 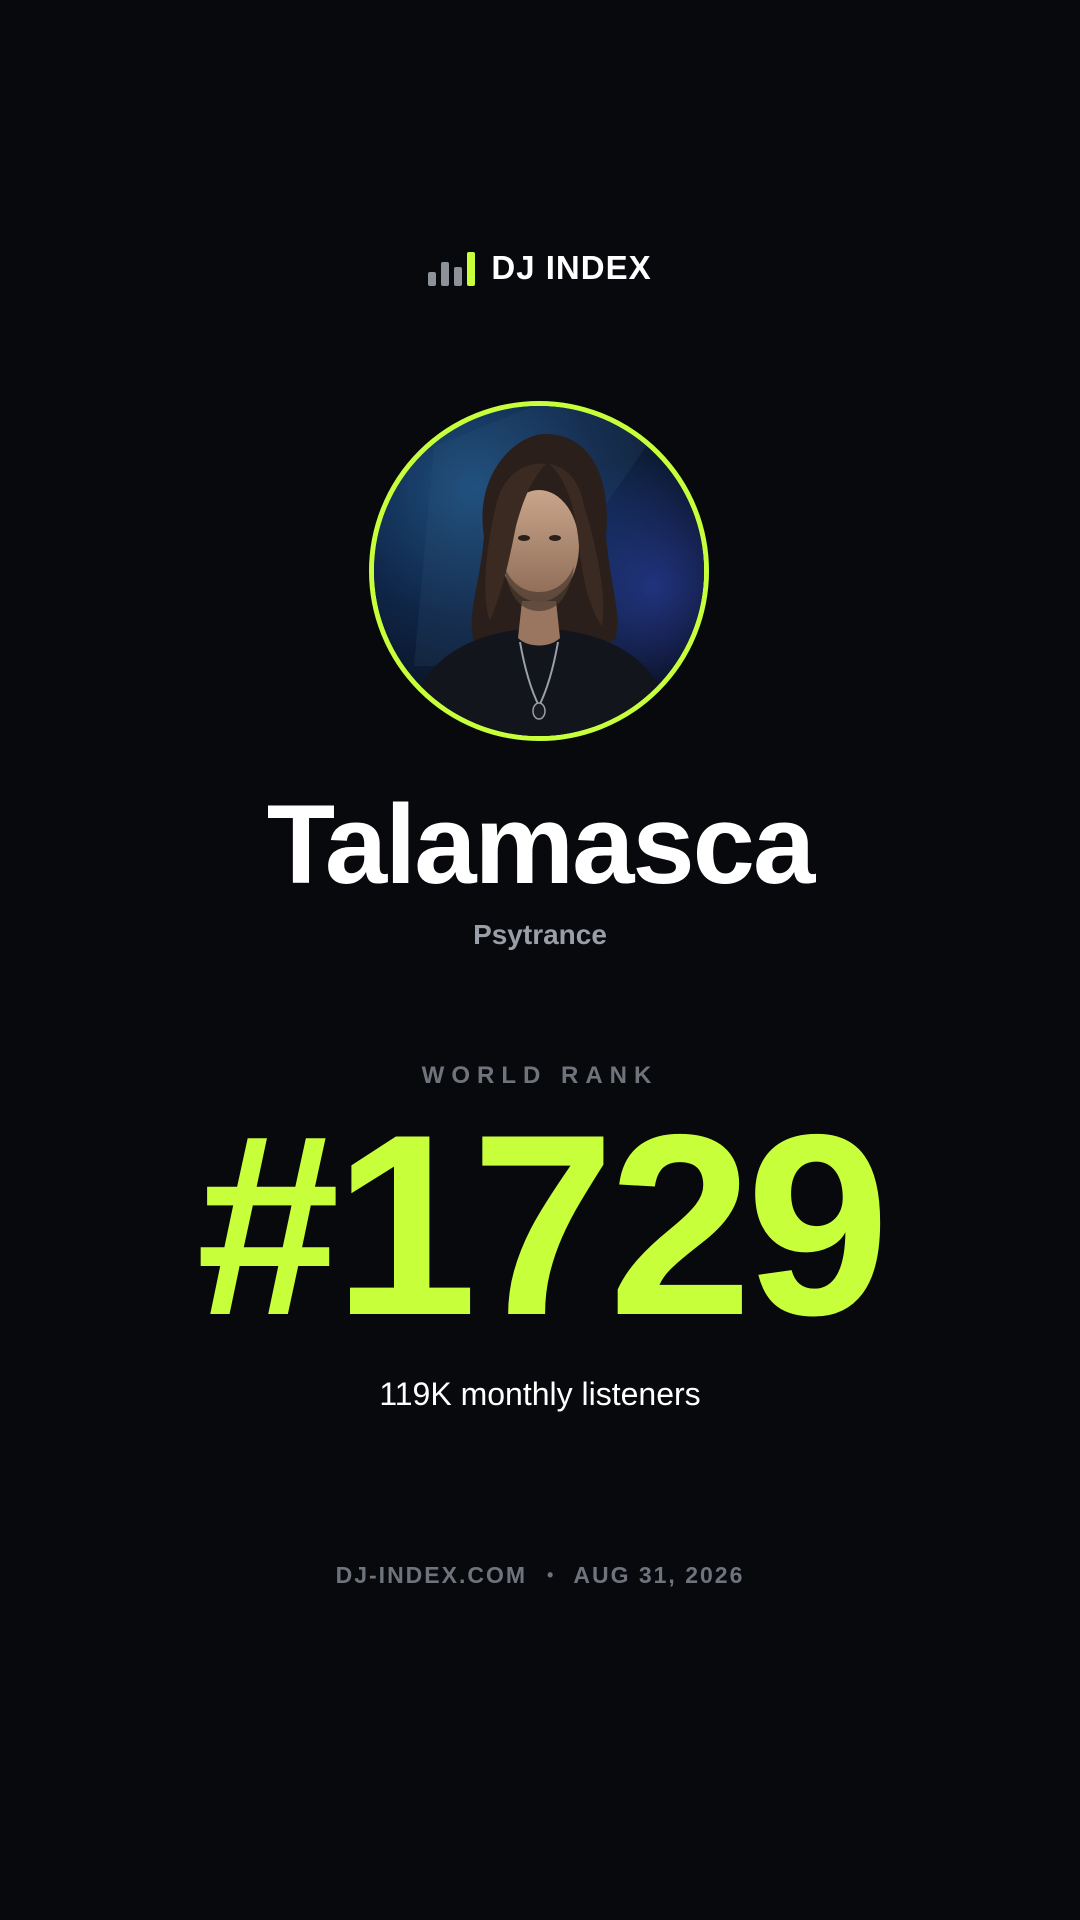 I want to click on brand-header: DJ INDEX, so click(x=540, y=268).